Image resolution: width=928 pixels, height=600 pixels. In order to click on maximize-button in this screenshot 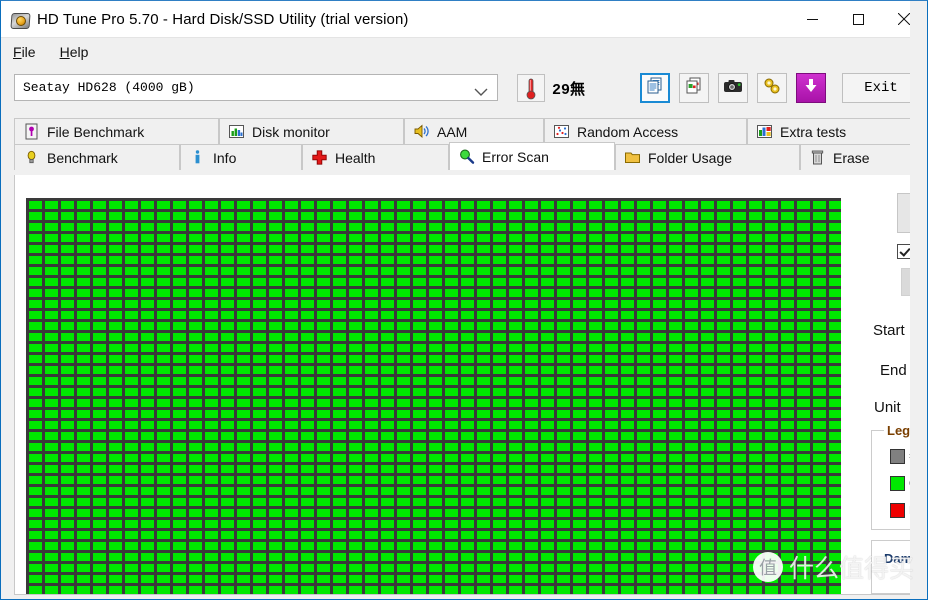, I will do `click(858, 19)`.